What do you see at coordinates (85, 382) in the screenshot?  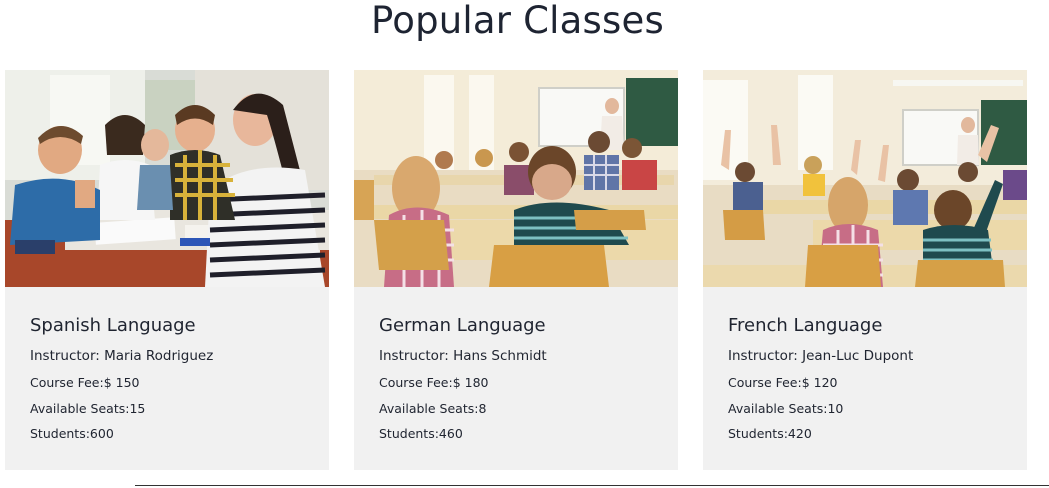 I see `class-fee: Course Fee:$ 150` at bounding box center [85, 382].